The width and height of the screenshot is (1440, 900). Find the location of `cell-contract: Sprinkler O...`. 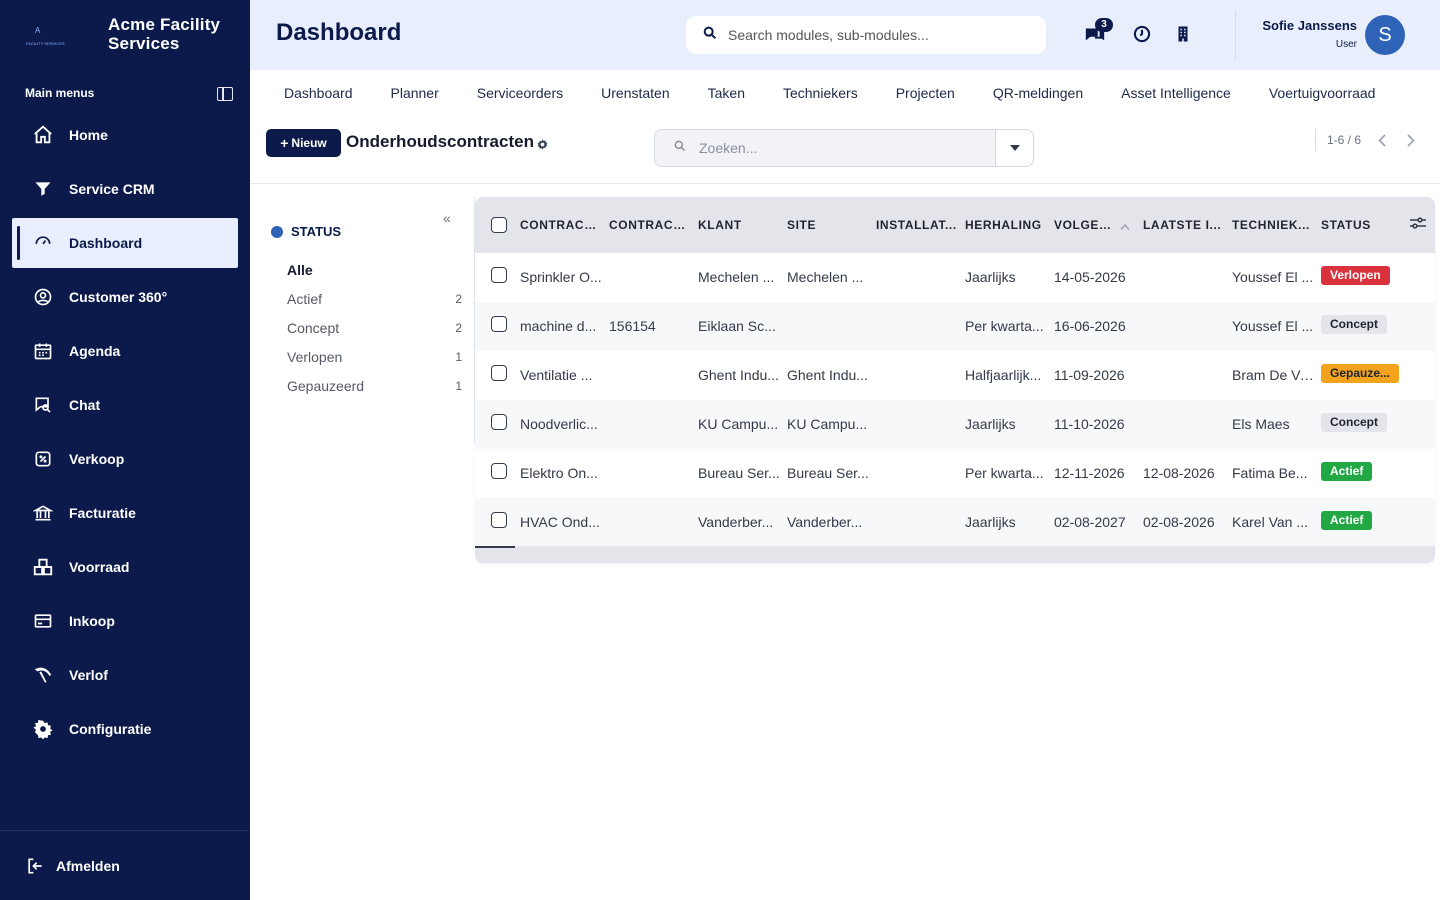

cell-contract: Sprinkler O... is located at coordinates (561, 277).